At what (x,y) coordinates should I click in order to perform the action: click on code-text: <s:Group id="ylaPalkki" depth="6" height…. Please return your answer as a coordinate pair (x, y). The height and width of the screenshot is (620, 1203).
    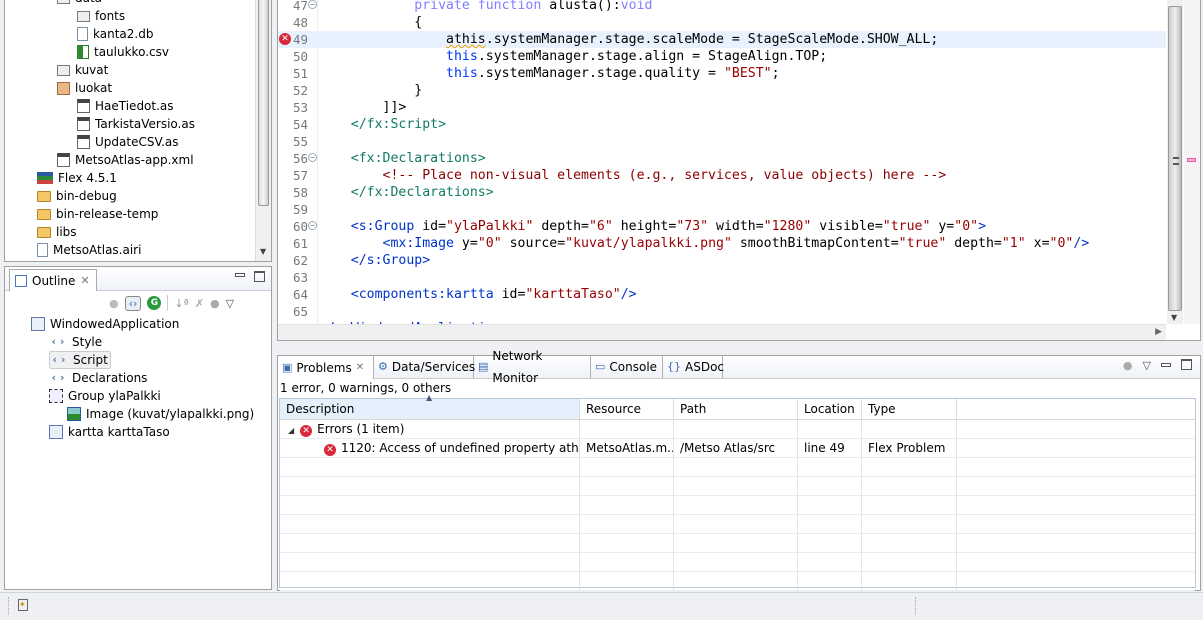
    Looking at the image, I should click on (652, 226).